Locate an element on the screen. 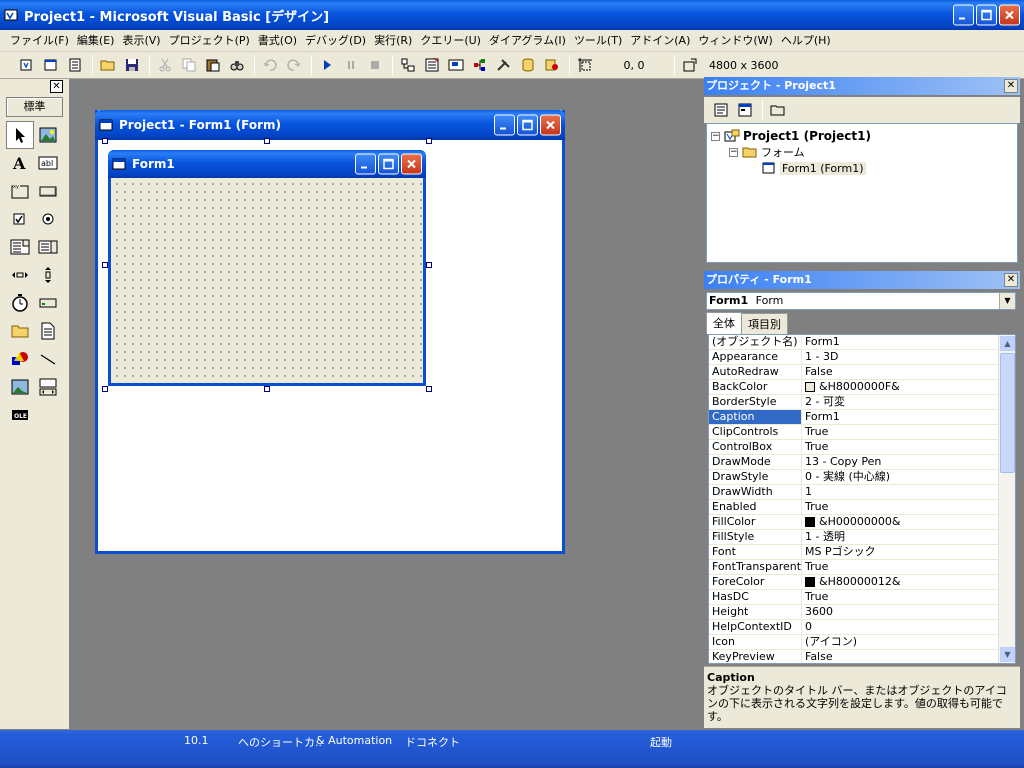 The width and height of the screenshot is (1024, 768). picturebox-tool-icon is located at coordinates (48, 135).